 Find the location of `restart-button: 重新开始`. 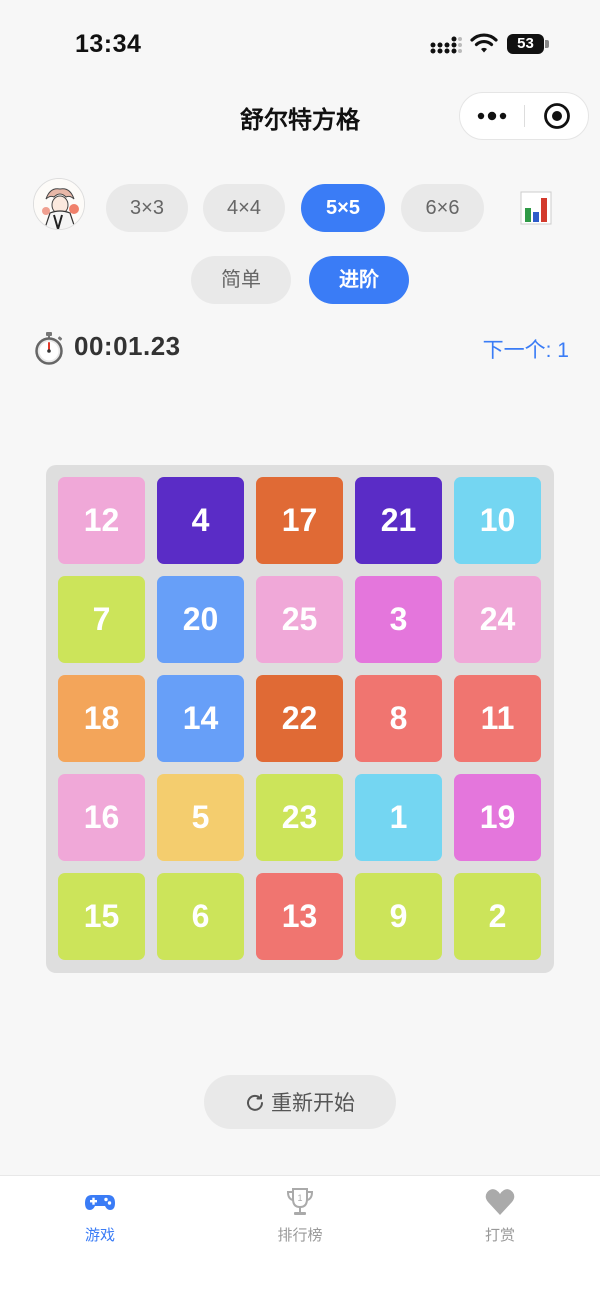

restart-button: 重新开始 is located at coordinates (300, 1102).